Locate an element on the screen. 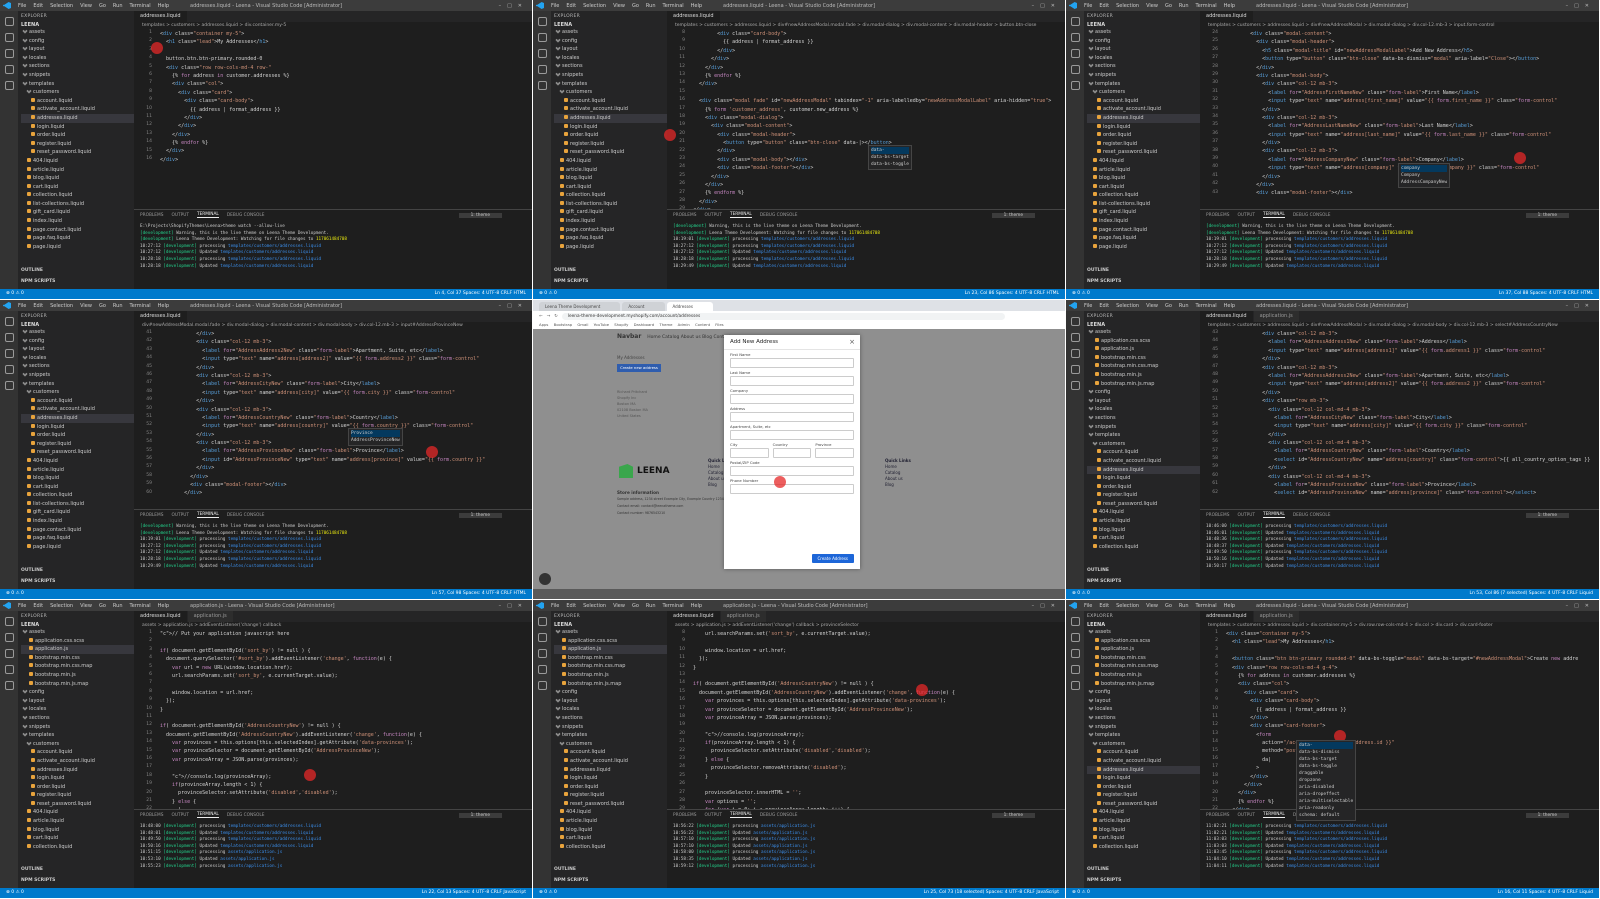 This screenshot has height=899, width=1600. tree-file: bootstrap.min.css.map is located at coordinates (1143, 366).